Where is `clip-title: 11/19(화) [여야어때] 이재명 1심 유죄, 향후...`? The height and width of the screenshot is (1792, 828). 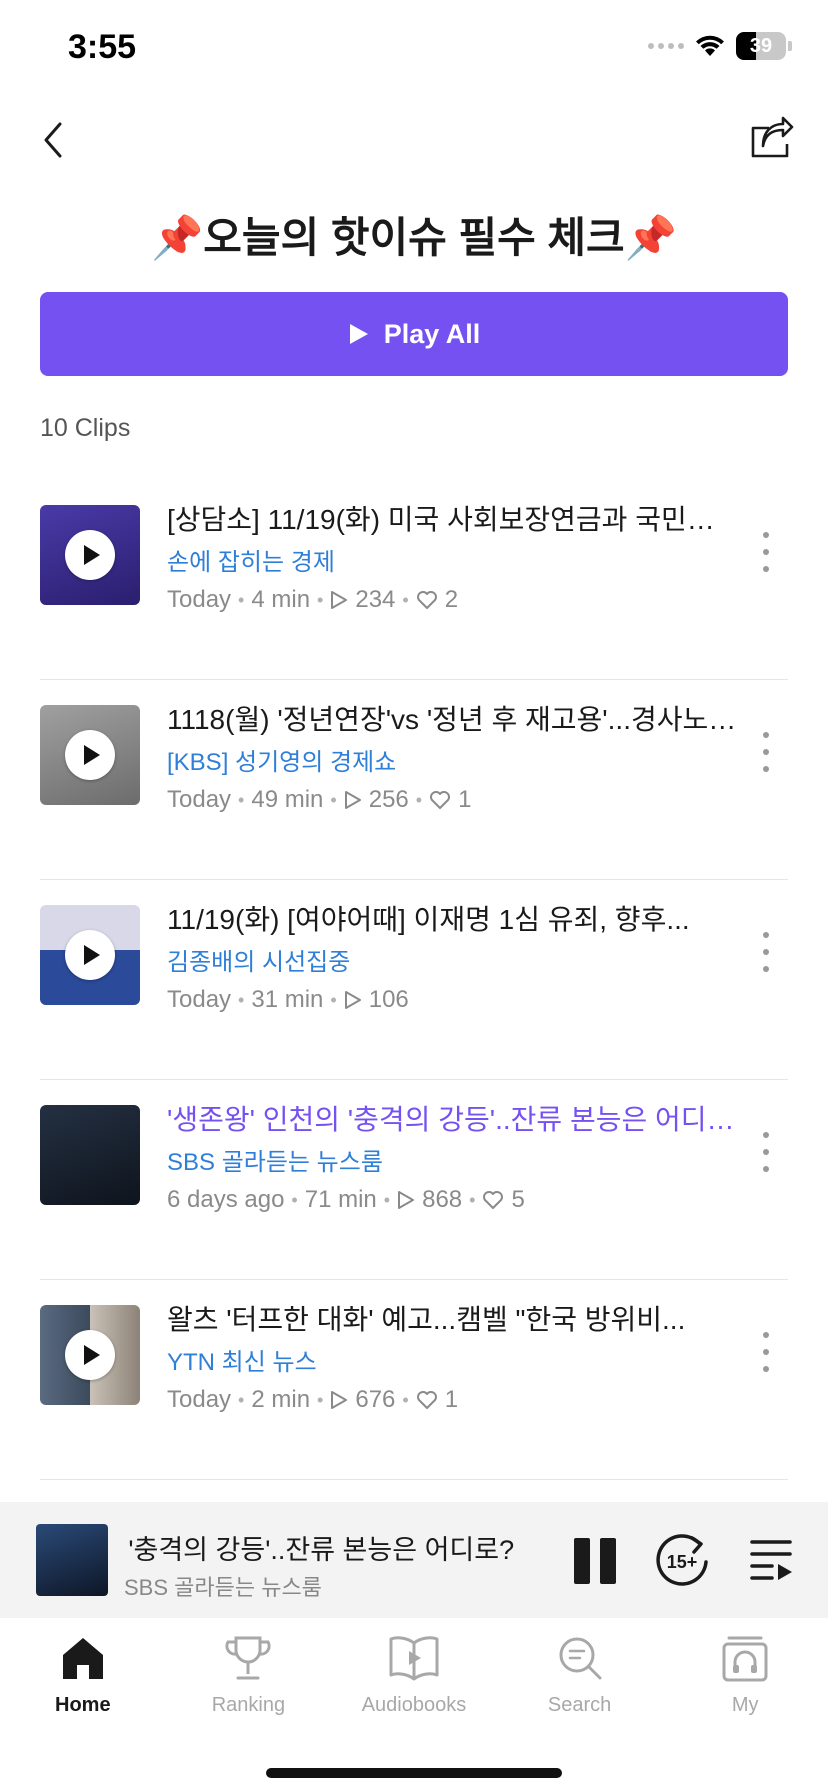
clip-title: 11/19(화) [여야어때] 이재명 1심 유죄, 향후... is located at coordinates (452, 918).